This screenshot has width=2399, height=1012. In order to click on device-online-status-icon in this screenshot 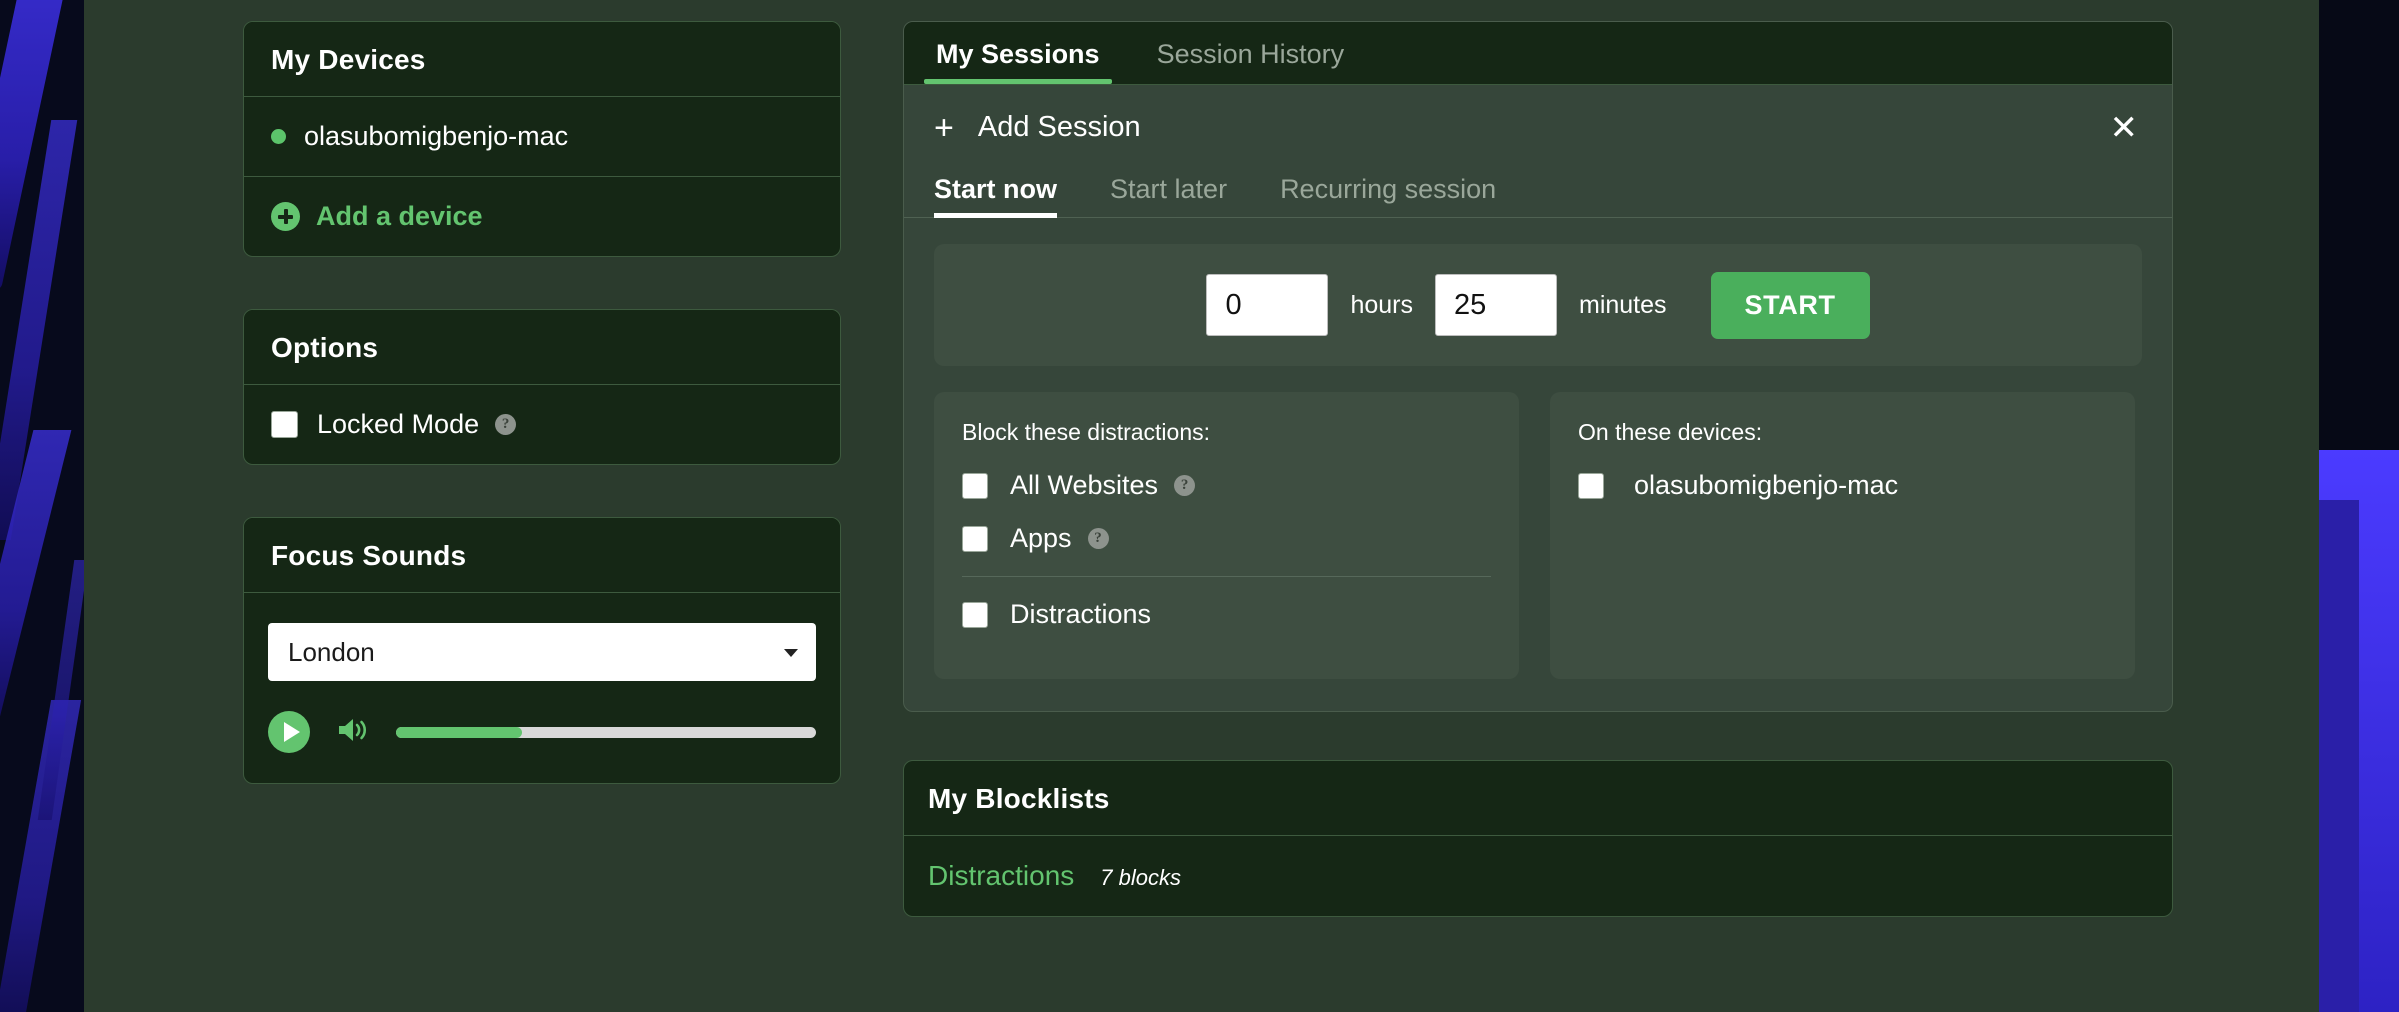, I will do `click(278, 136)`.